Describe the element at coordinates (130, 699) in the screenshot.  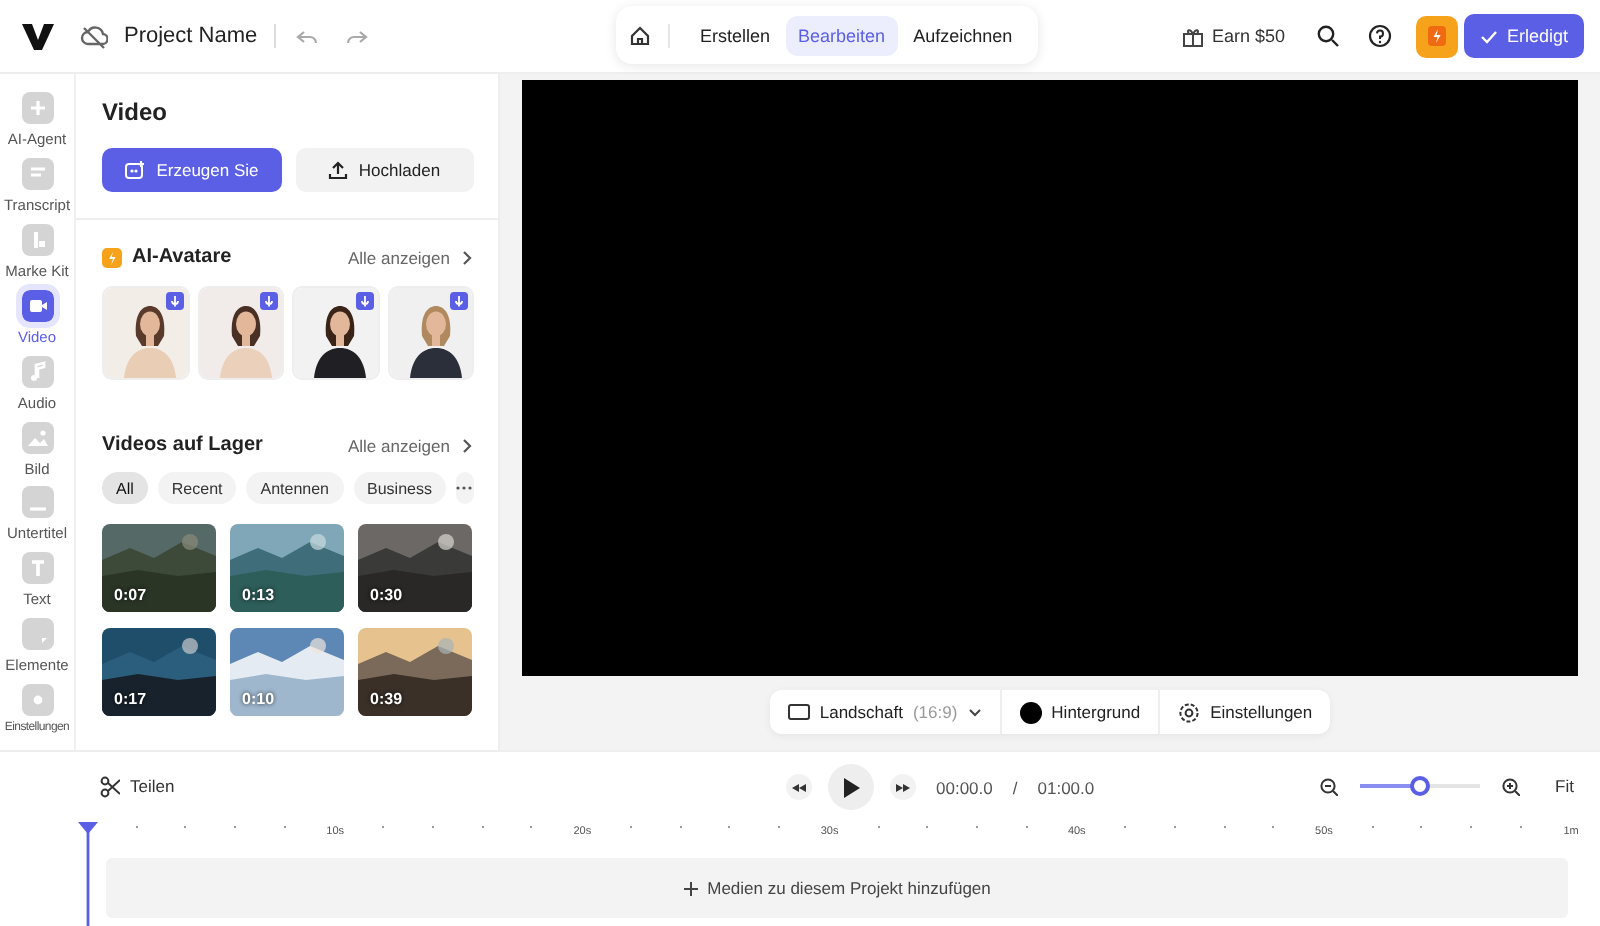
I see `video-duration: 0:17` at that location.